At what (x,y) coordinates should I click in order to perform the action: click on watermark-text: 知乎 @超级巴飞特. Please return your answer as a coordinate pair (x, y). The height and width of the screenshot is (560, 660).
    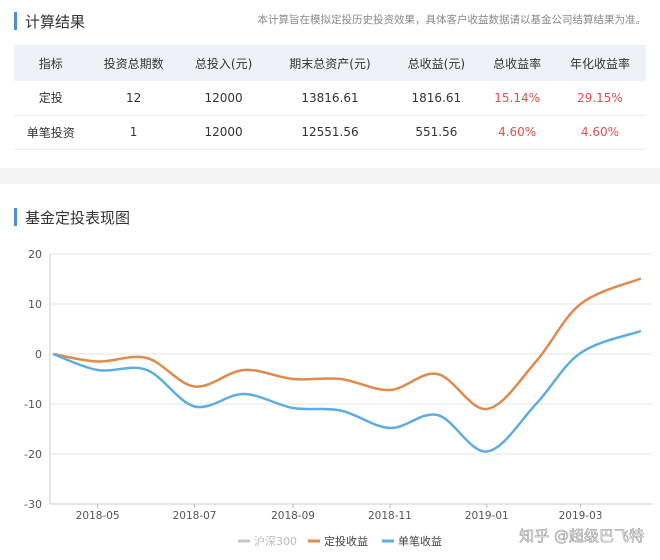
    Looking at the image, I should click on (581, 536).